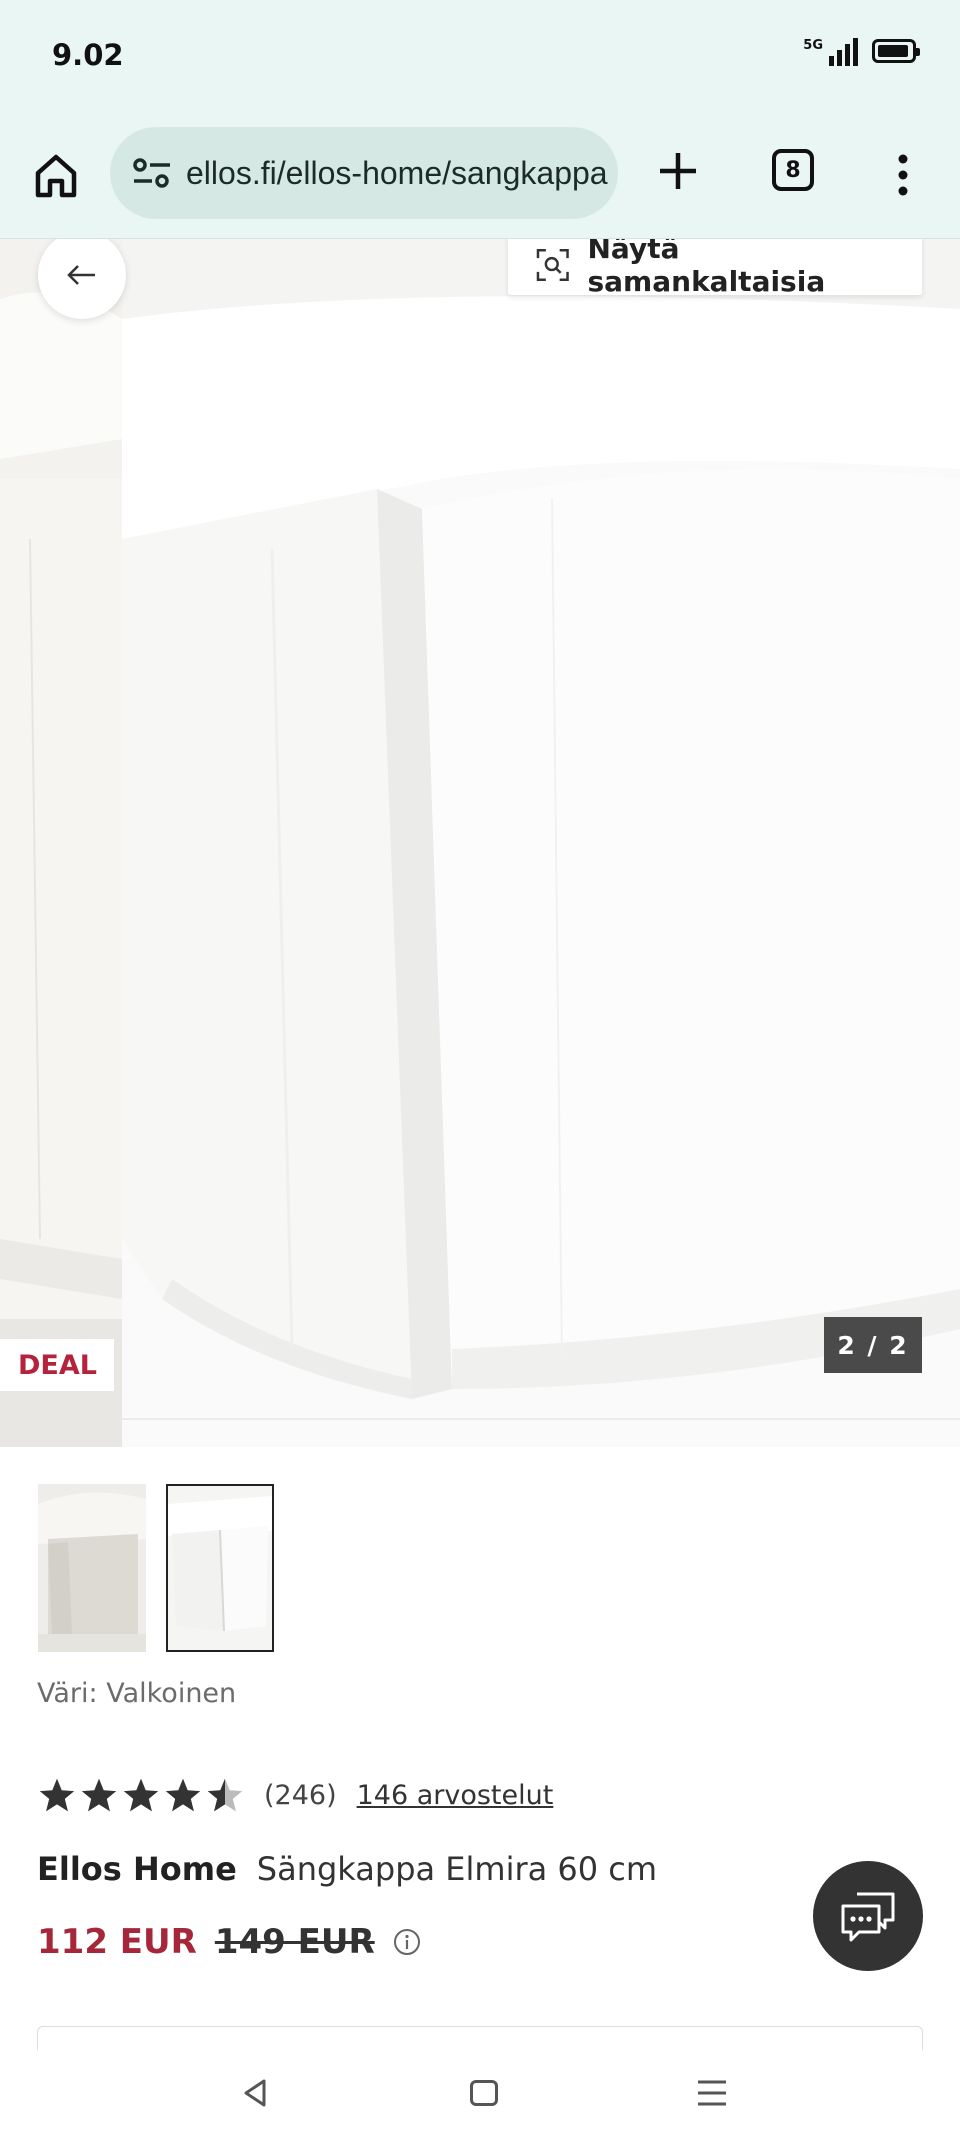 The image size is (960, 2146). I want to click on half-star-icon, so click(225, 1795).